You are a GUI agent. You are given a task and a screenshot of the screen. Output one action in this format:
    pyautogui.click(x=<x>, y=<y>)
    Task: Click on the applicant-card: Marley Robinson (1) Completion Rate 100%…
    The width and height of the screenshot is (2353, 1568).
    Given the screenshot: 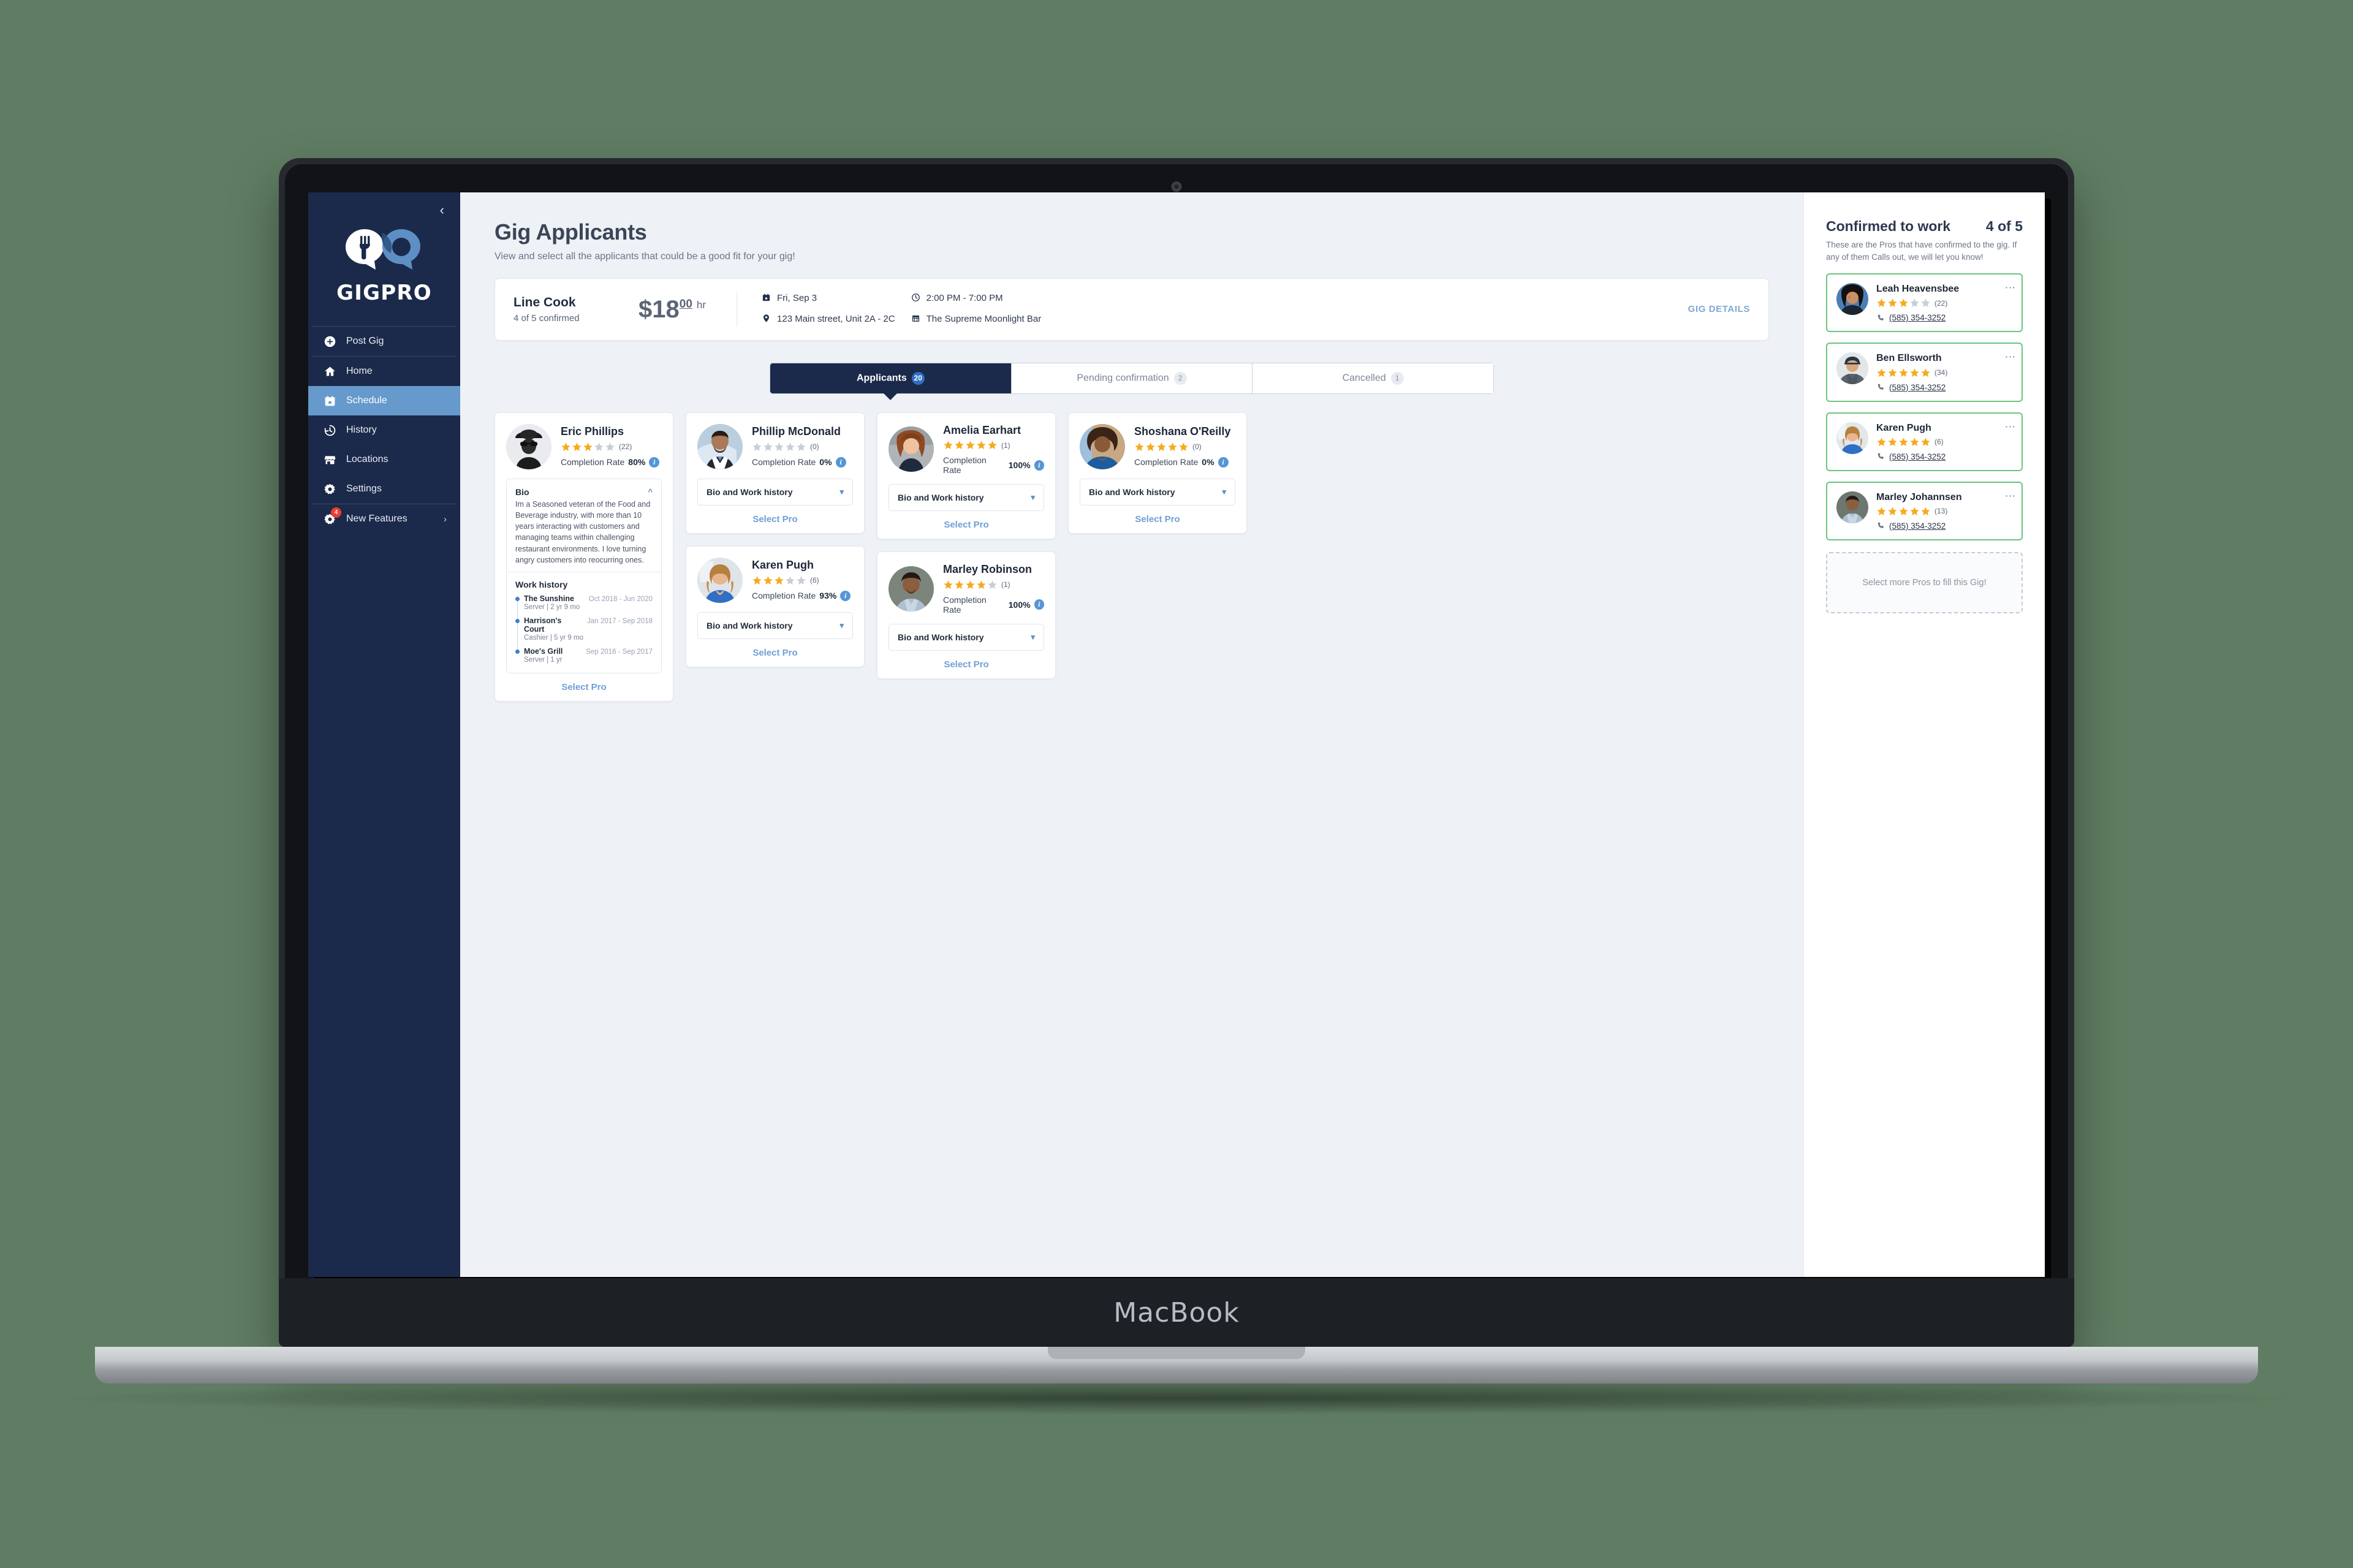 What is the action you would take?
    pyautogui.click(x=967, y=615)
    